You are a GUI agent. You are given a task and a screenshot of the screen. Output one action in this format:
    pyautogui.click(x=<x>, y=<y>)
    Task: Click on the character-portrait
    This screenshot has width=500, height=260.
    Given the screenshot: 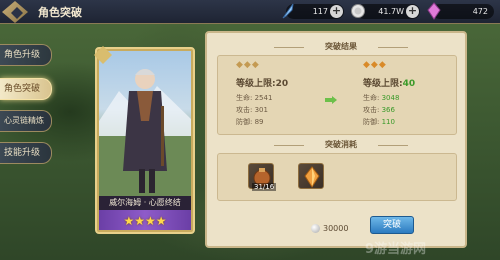 What is the action you would take?
    pyautogui.click(x=145, y=123)
    